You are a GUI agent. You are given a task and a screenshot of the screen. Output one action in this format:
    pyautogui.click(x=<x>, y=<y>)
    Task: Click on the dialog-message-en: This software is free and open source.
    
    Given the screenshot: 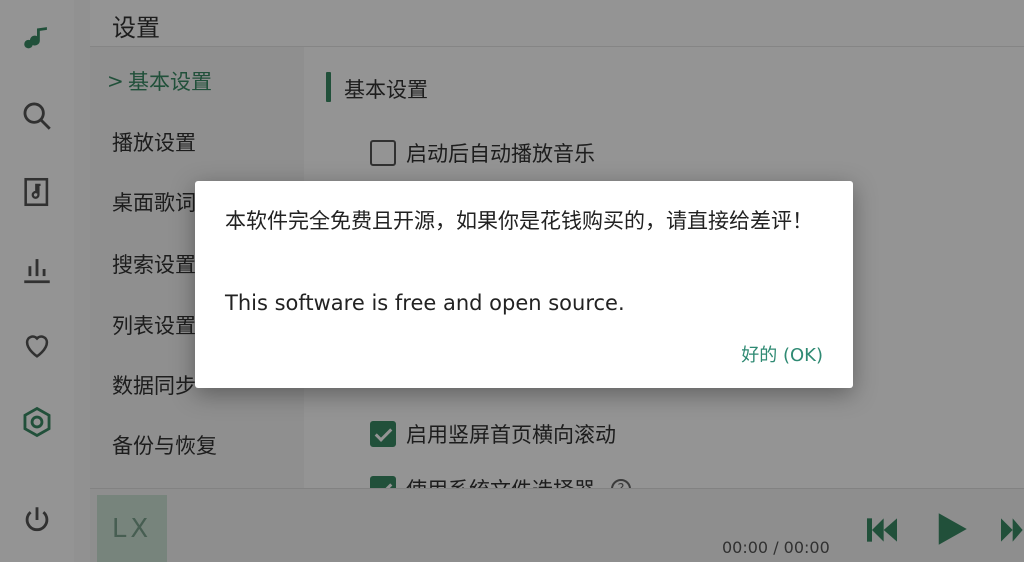 What is the action you would take?
    pyautogui.click(x=425, y=303)
    